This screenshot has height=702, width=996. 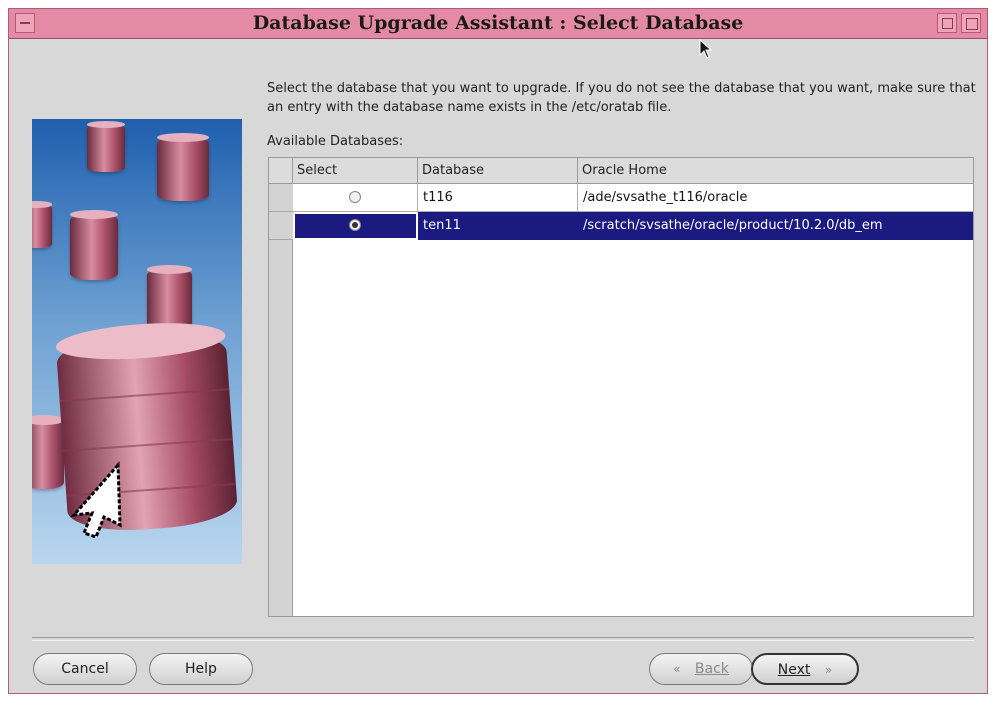 What do you see at coordinates (335, 141) in the screenshot?
I see `available-databases-label: Available Databases:` at bounding box center [335, 141].